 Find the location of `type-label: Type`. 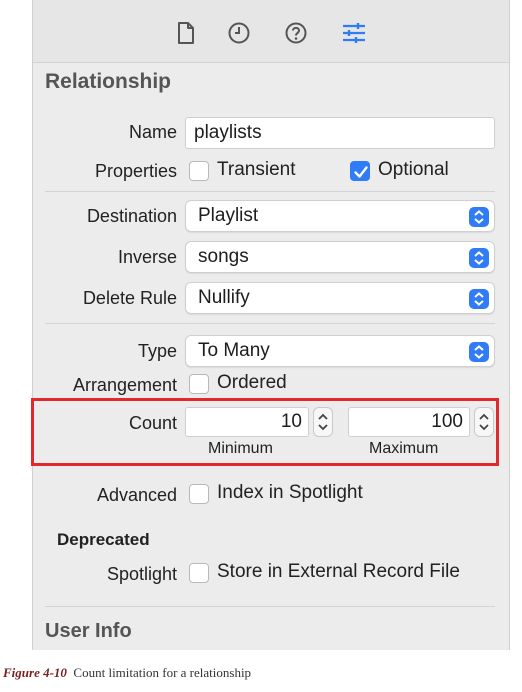

type-label: Type is located at coordinates (157, 351).